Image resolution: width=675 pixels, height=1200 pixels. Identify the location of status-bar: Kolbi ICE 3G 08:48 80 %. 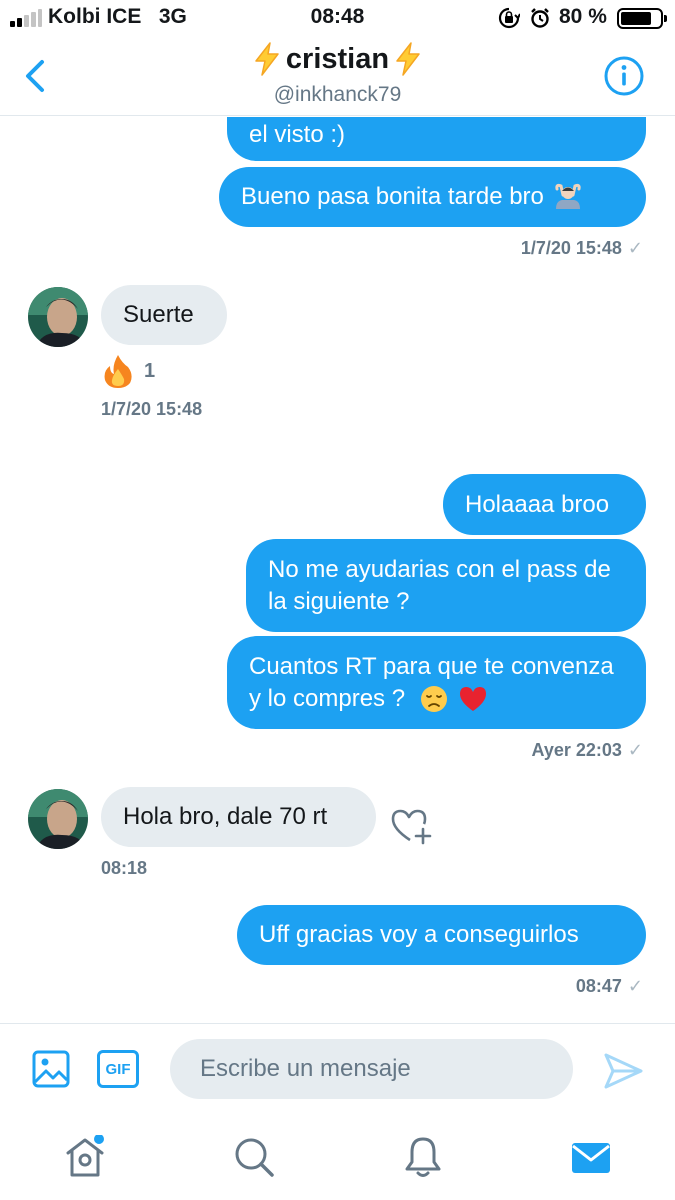
(337, 20).